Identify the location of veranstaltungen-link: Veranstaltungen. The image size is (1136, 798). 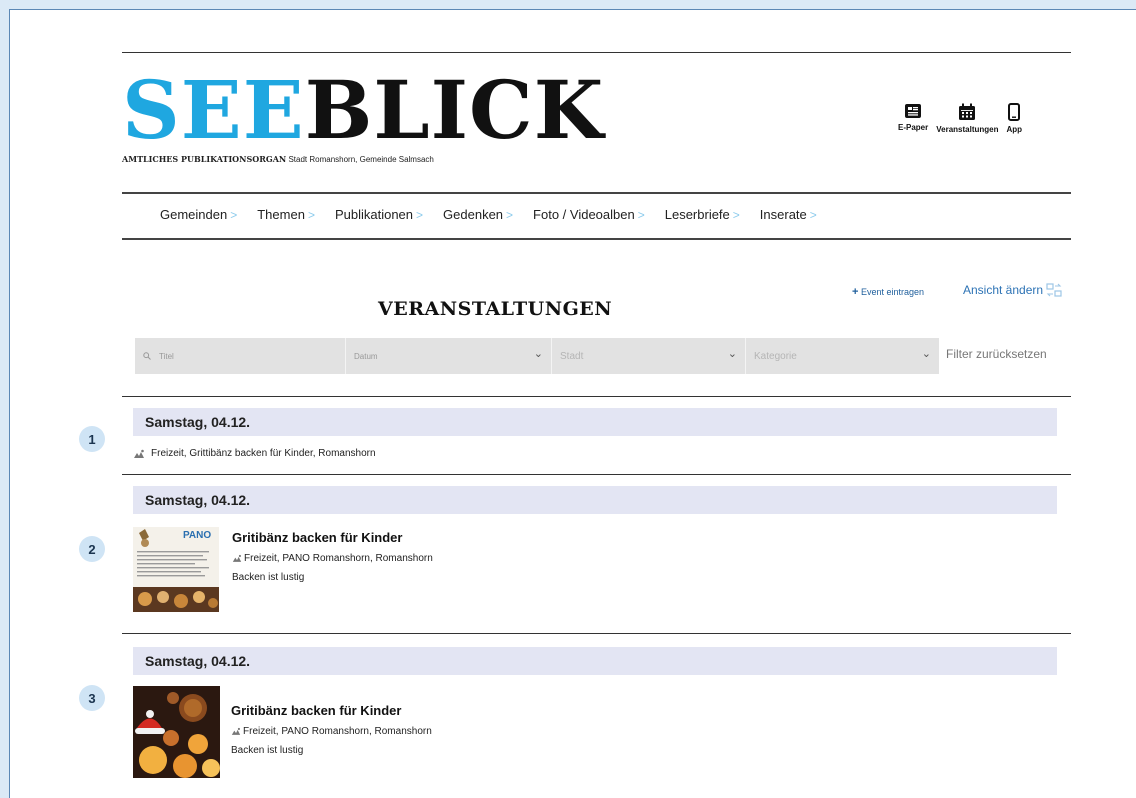
(967, 118).